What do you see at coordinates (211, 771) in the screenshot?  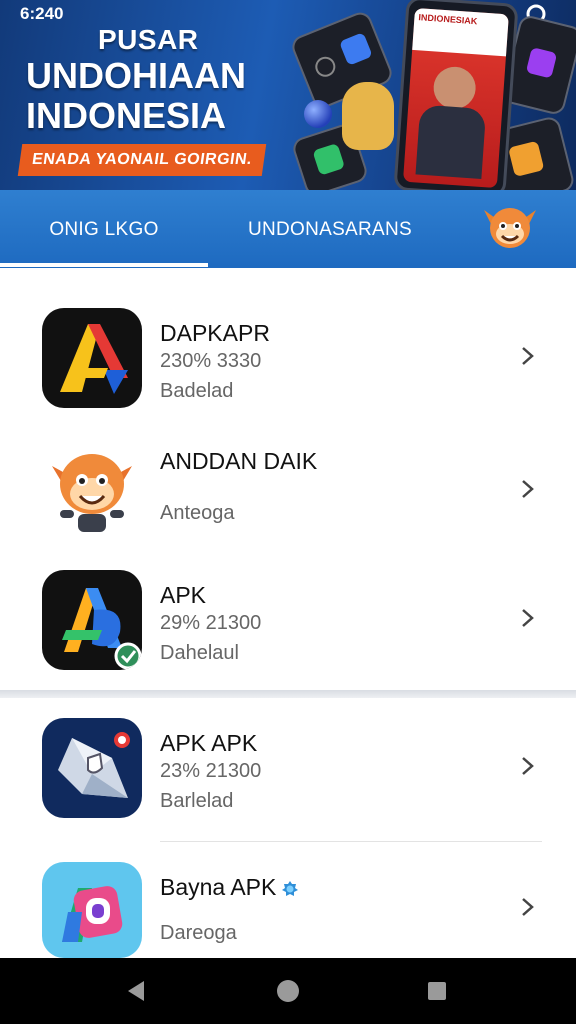 I see `app-stats: 23% 21300` at bounding box center [211, 771].